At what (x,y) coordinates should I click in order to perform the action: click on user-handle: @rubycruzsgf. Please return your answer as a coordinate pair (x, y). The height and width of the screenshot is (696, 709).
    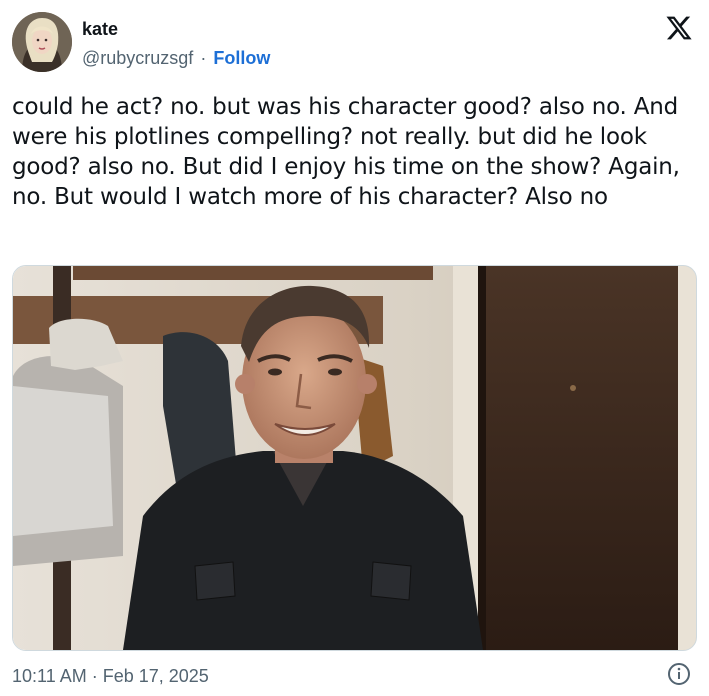
    Looking at the image, I should click on (137, 58).